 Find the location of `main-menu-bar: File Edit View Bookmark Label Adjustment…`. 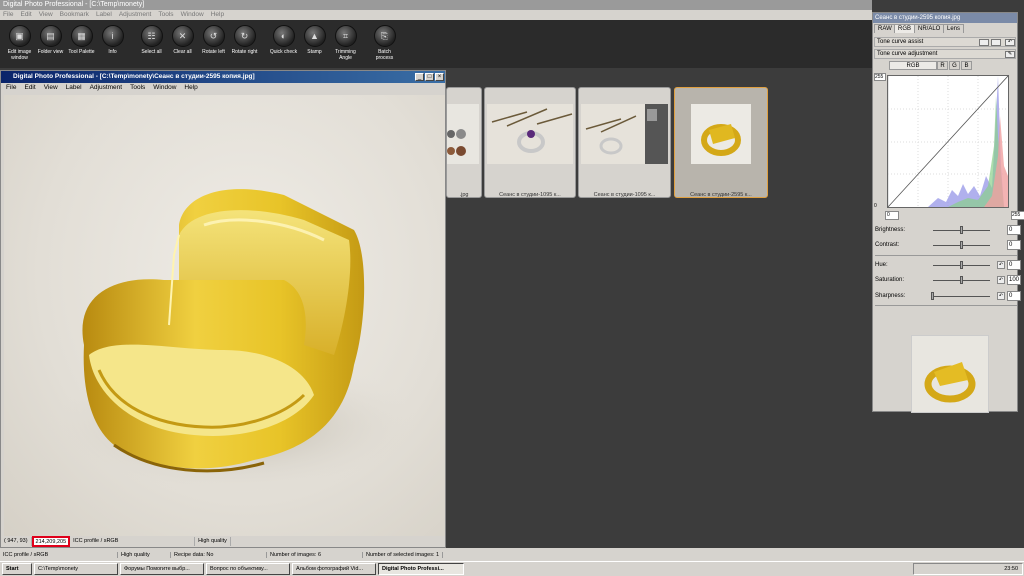

main-menu-bar: File Edit View Bookmark Label Adjustment… is located at coordinates (436, 15).